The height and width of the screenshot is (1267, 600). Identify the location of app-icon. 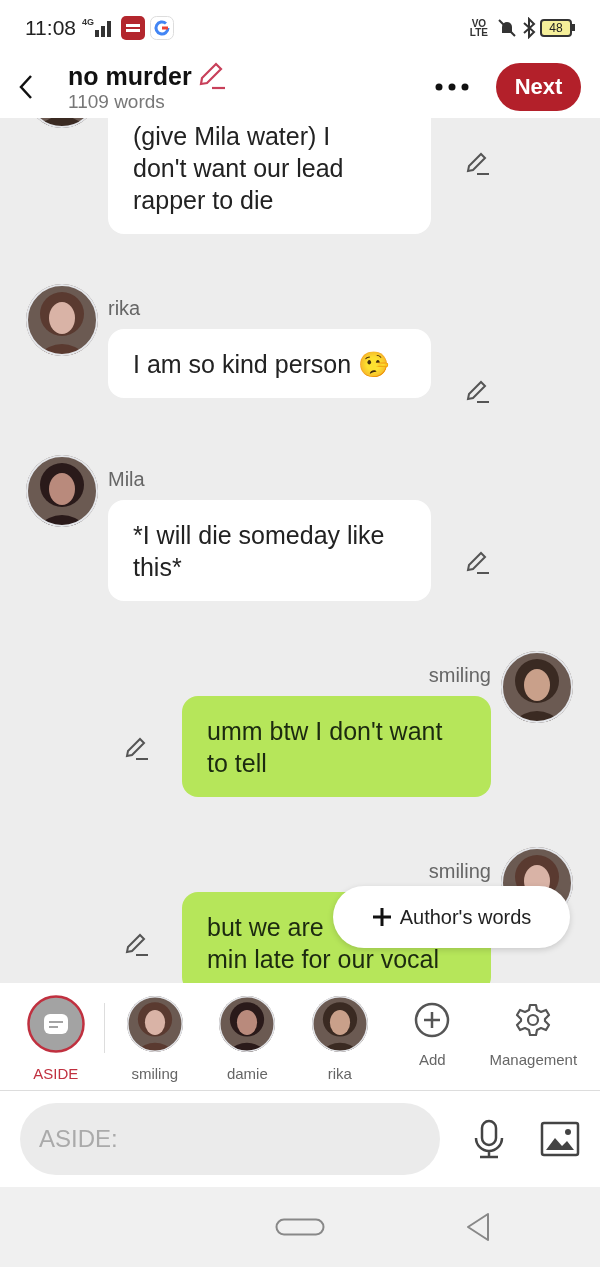
(133, 27).